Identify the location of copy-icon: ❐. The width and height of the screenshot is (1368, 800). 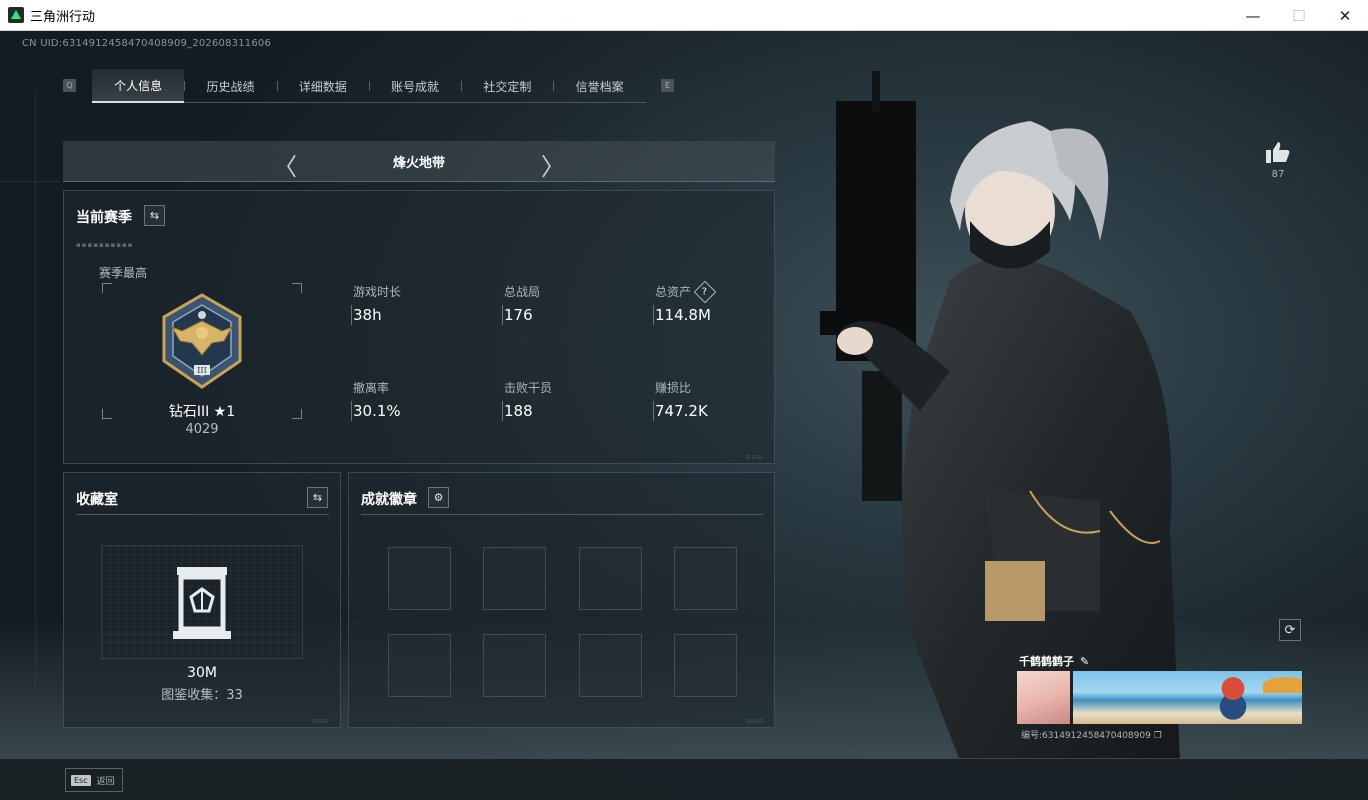
(1158, 736).